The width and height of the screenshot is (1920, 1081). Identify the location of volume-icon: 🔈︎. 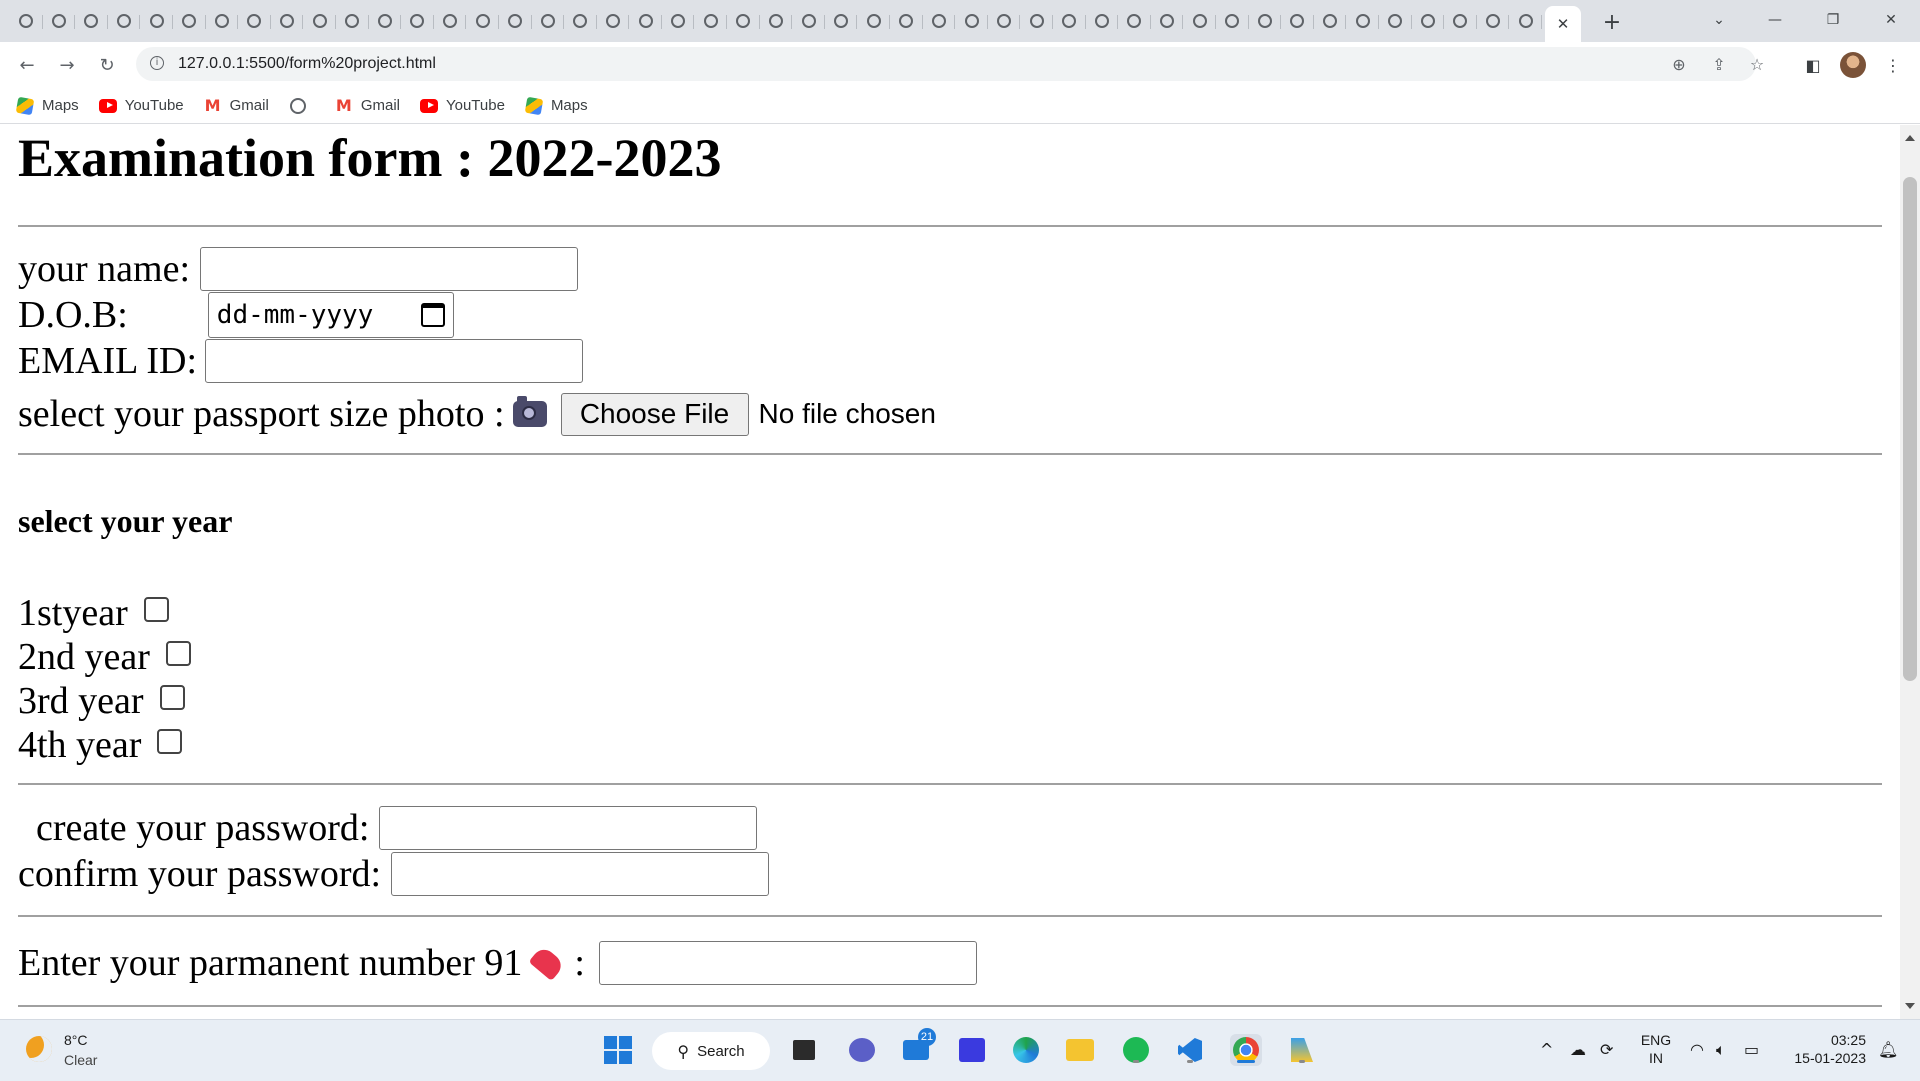
(1721, 1050).